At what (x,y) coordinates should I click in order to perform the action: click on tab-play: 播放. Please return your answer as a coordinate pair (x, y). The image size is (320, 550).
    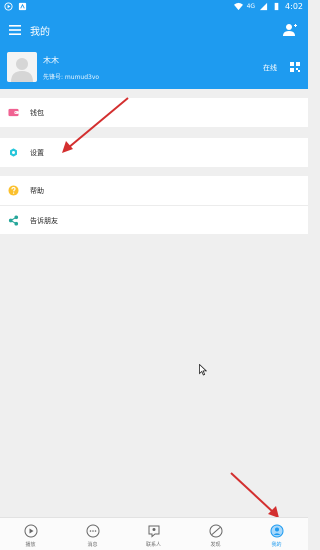
    Looking at the image, I should click on (30, 534).